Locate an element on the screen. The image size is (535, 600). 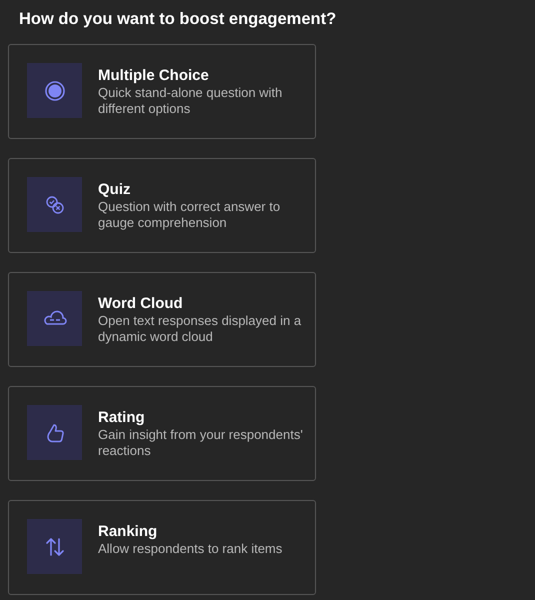
option-card: Quiz Question with correct answer to gauge comprehension is located at coordinates (162, 205).